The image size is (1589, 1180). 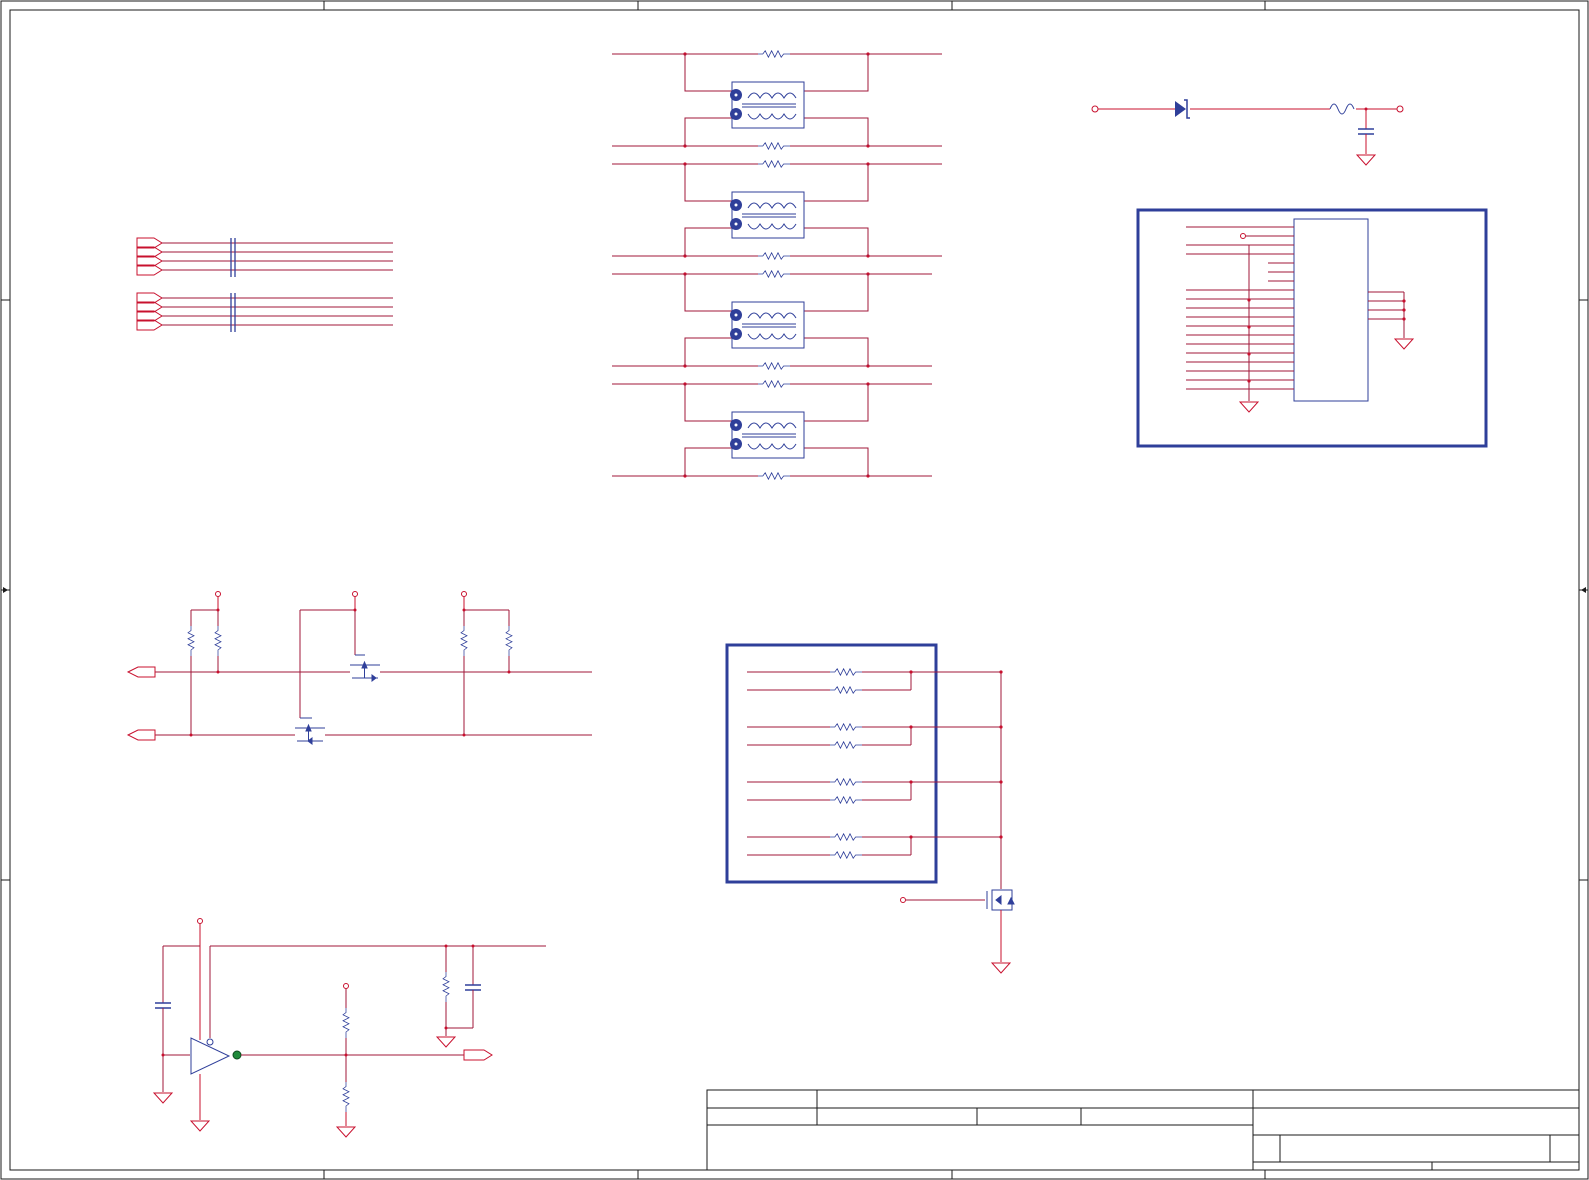 What do you see at coordinates (141, 672) in the screenshot?
I see `sda-port` at bounding box center [141, 672].